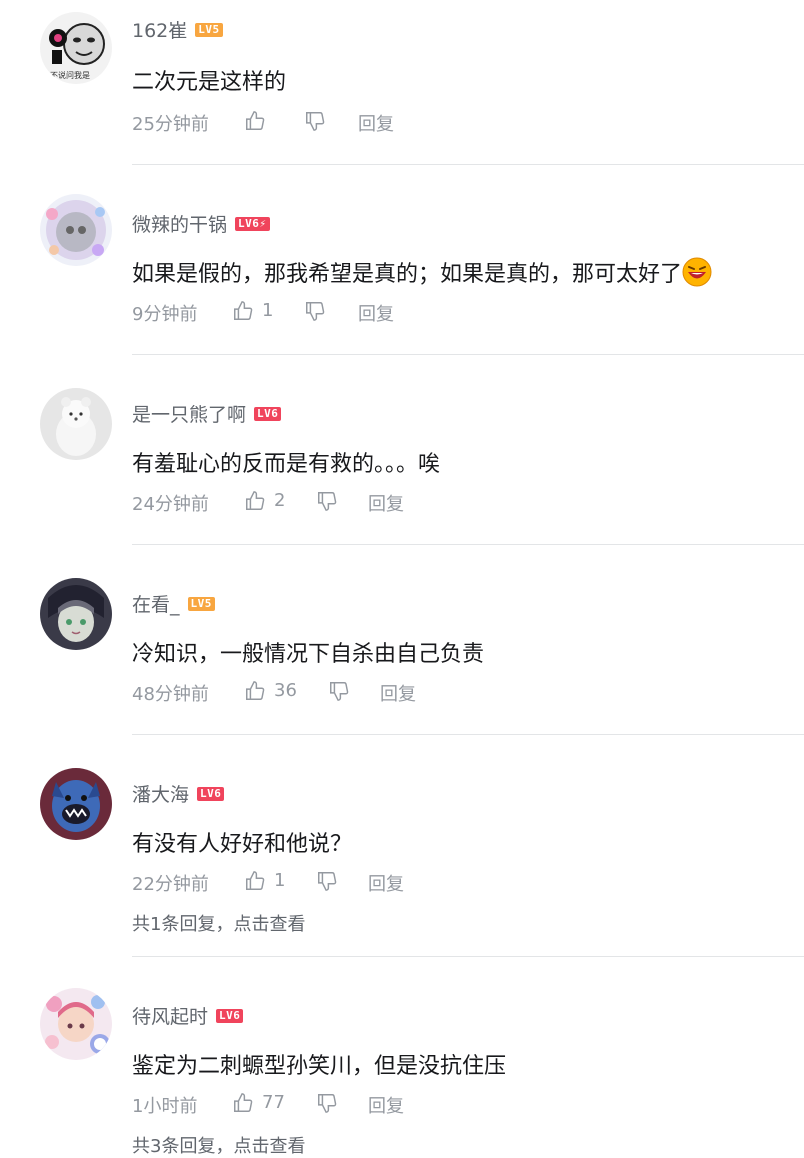 This screenshot has width=804, height=1158. I want to click on avatar-caption: 不说问我是, so click(70, 75).